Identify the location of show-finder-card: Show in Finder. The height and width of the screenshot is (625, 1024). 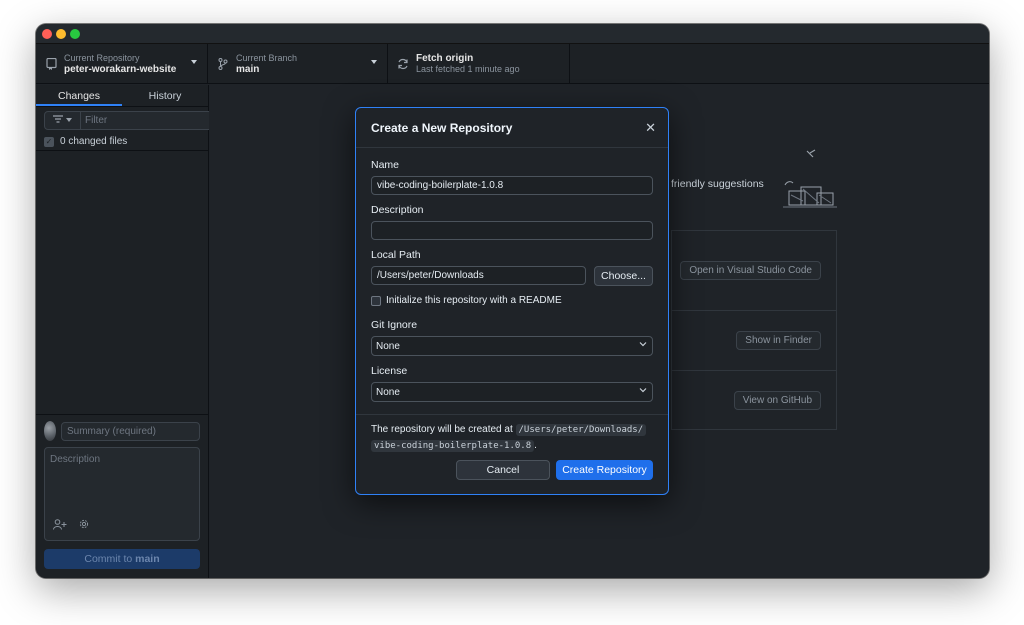
(754, 340).